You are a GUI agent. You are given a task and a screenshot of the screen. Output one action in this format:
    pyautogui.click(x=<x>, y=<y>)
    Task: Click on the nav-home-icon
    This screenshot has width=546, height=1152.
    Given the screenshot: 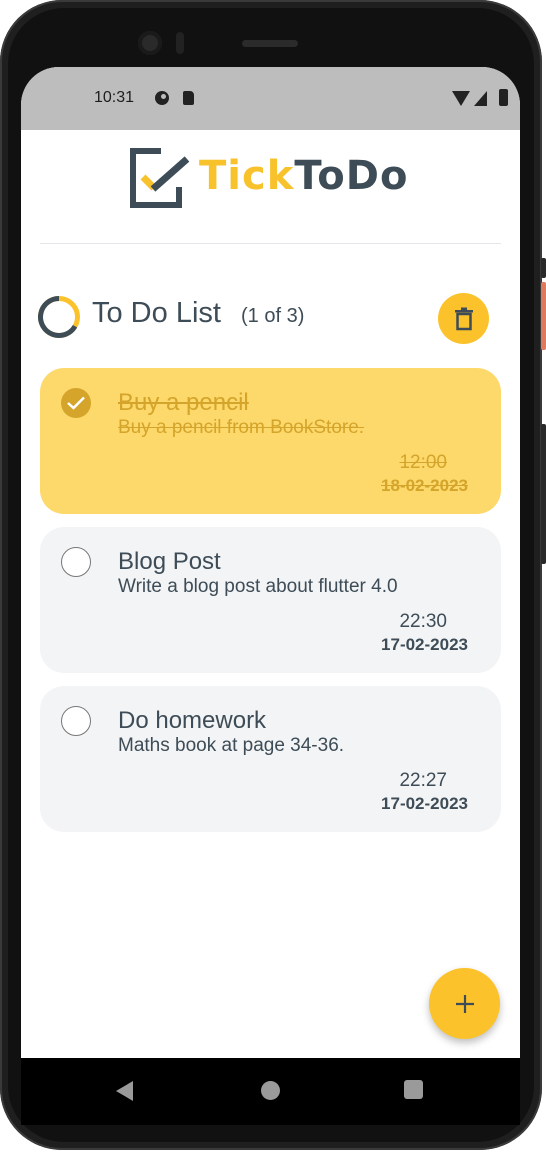 What is the action you would take?
    pyautogui.click(x=270, y=1090)
    